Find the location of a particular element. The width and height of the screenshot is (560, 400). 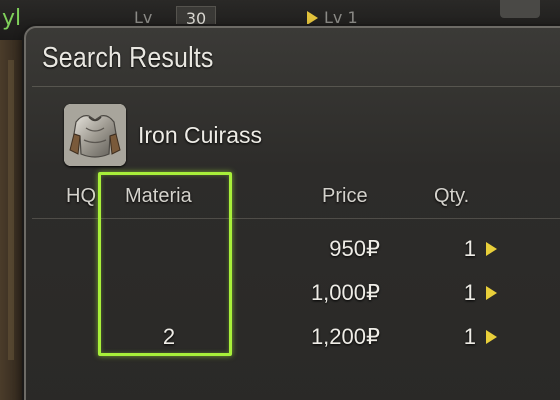

background-arrow-icon is located at coordinates (312, 18).